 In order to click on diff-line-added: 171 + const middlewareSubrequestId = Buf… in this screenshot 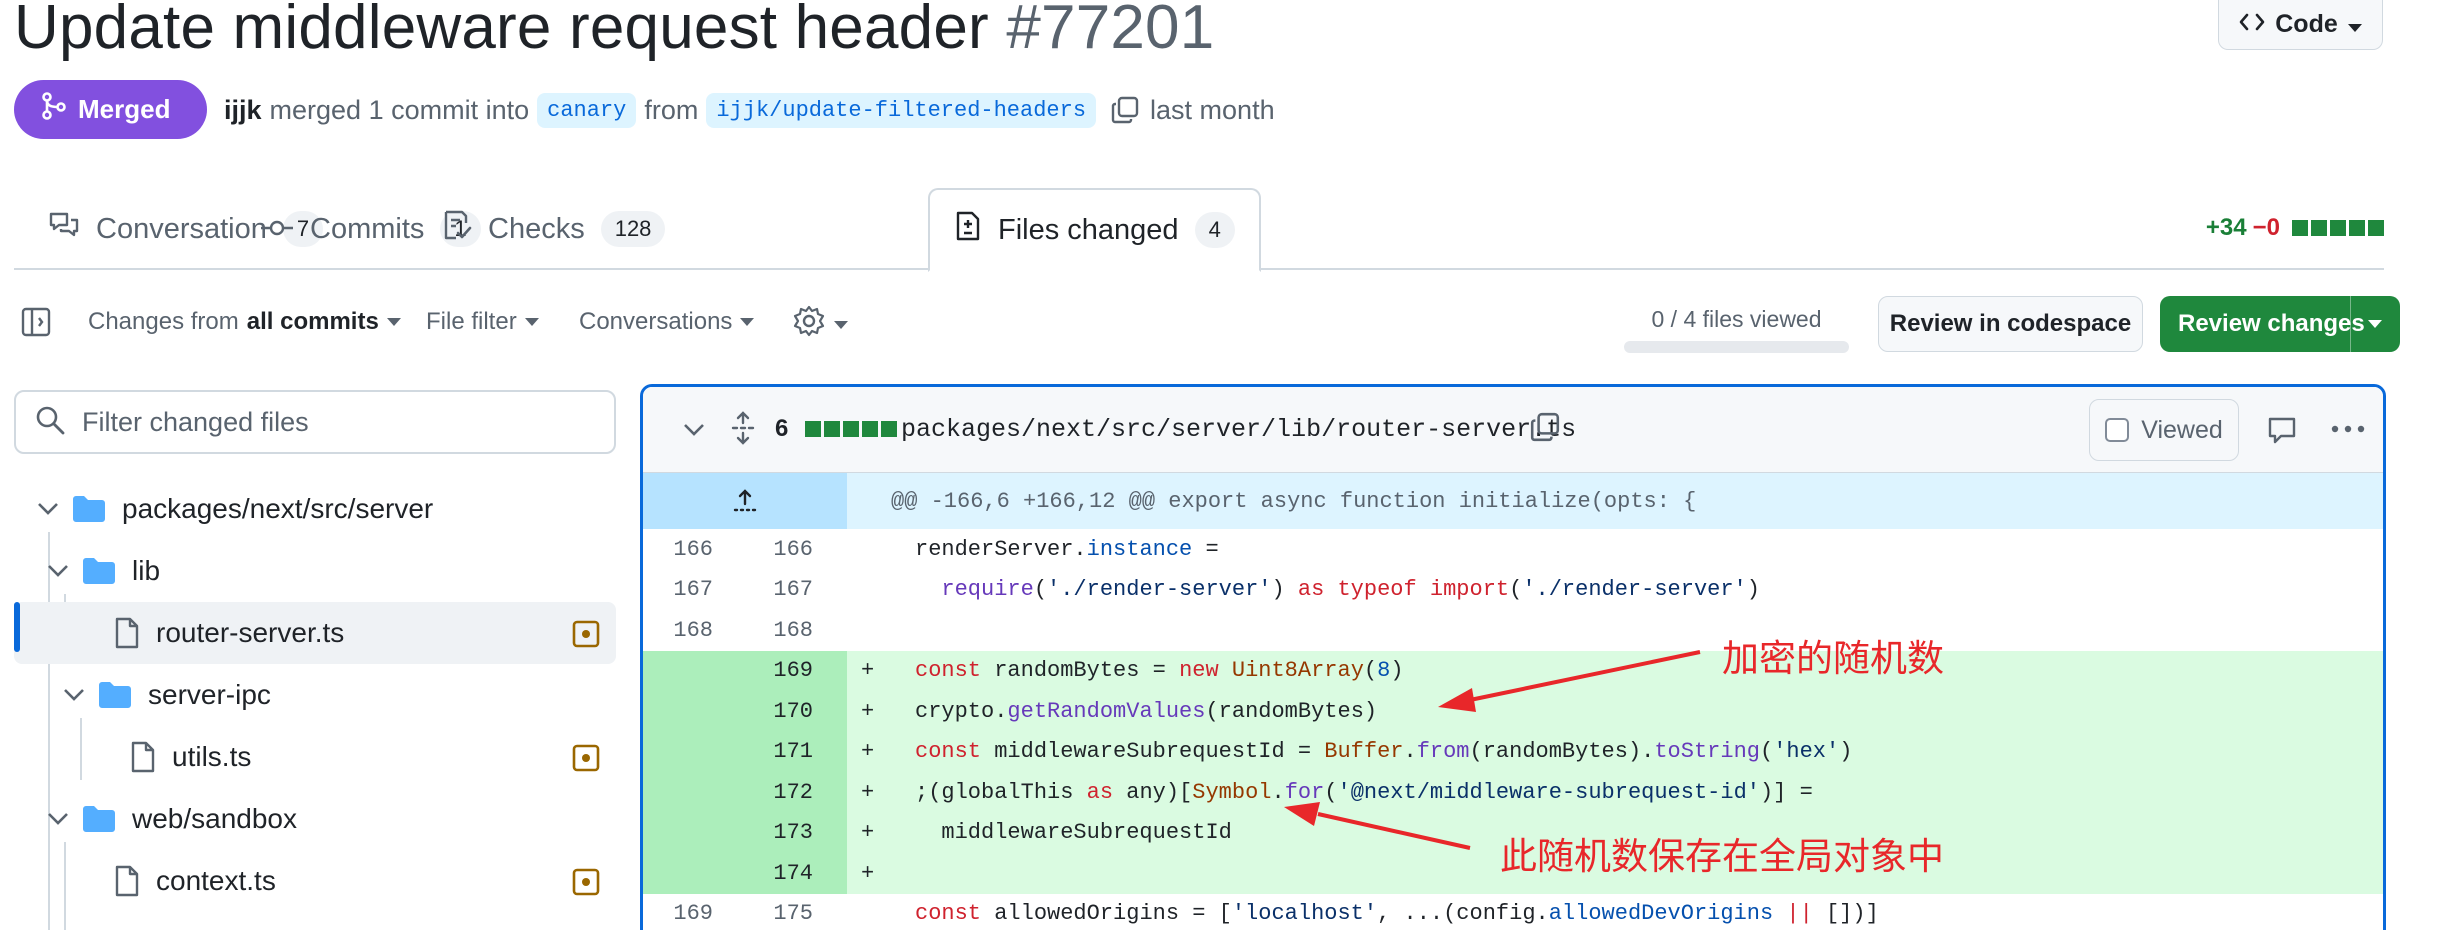, I will do `click(1513, 751)`.